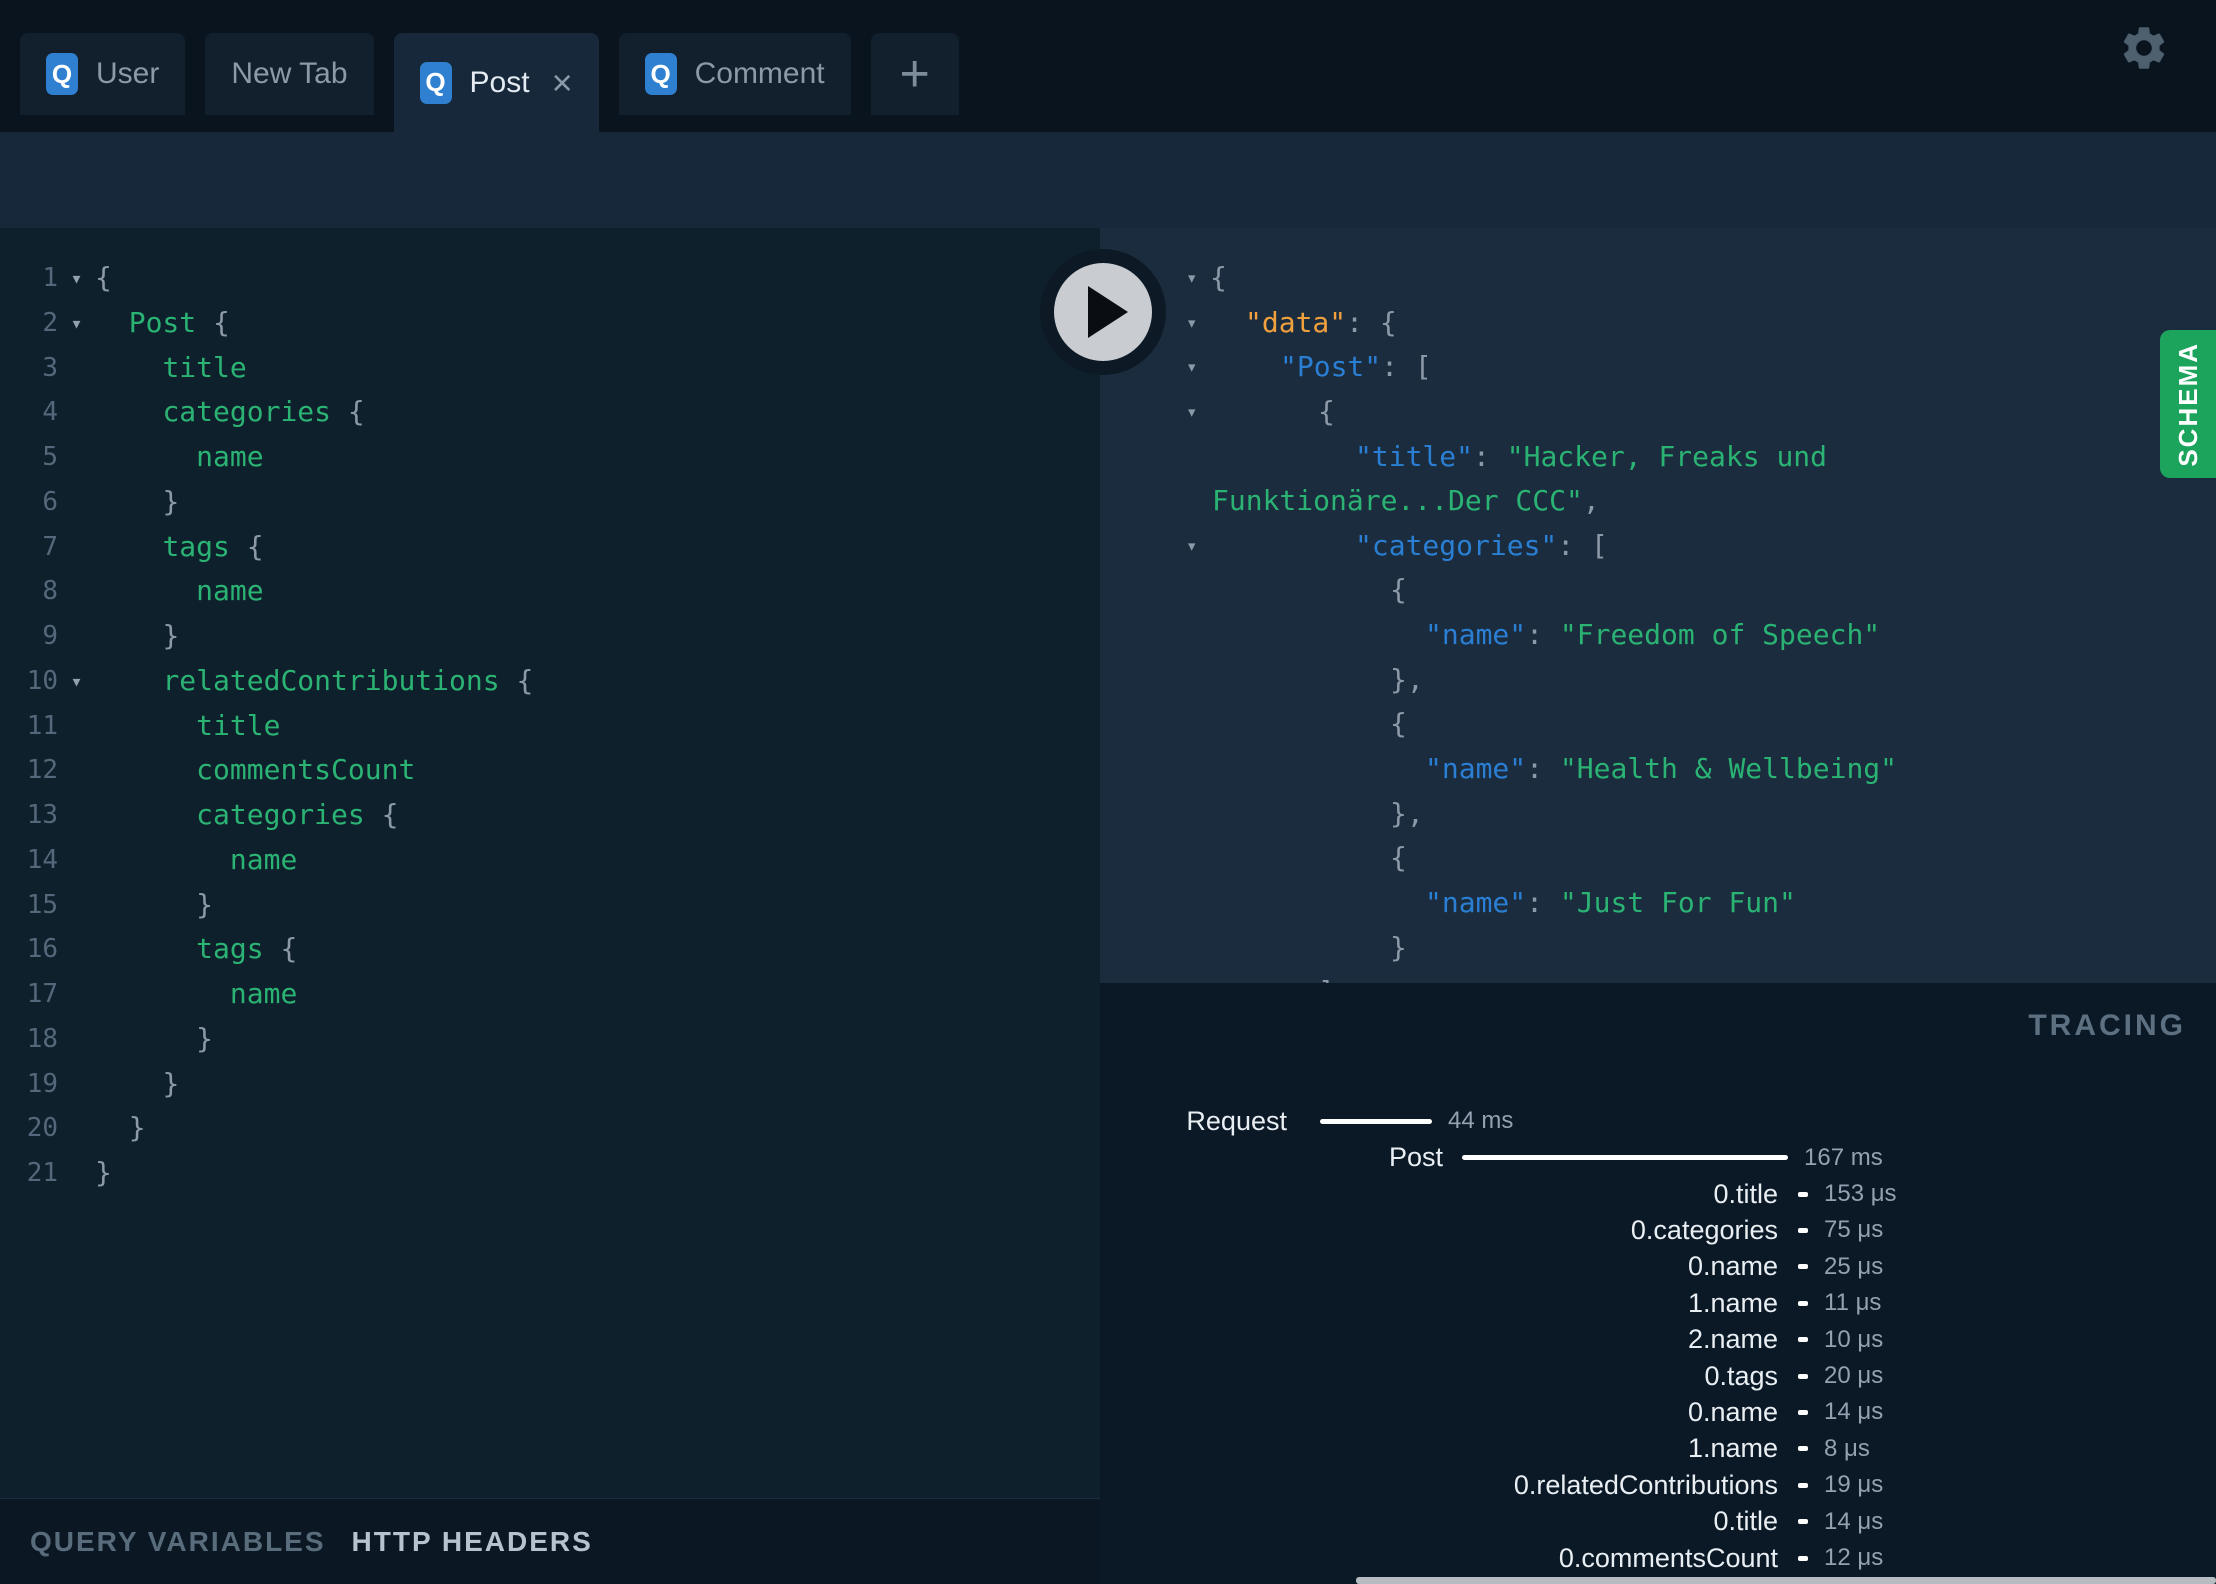 This screenshot has height=1584, width=2216. What do you see at coordinates (1481, 1121) in the screenshot?
I see `tracing-value: 44 ms` at bounding box center [1481, 1121].